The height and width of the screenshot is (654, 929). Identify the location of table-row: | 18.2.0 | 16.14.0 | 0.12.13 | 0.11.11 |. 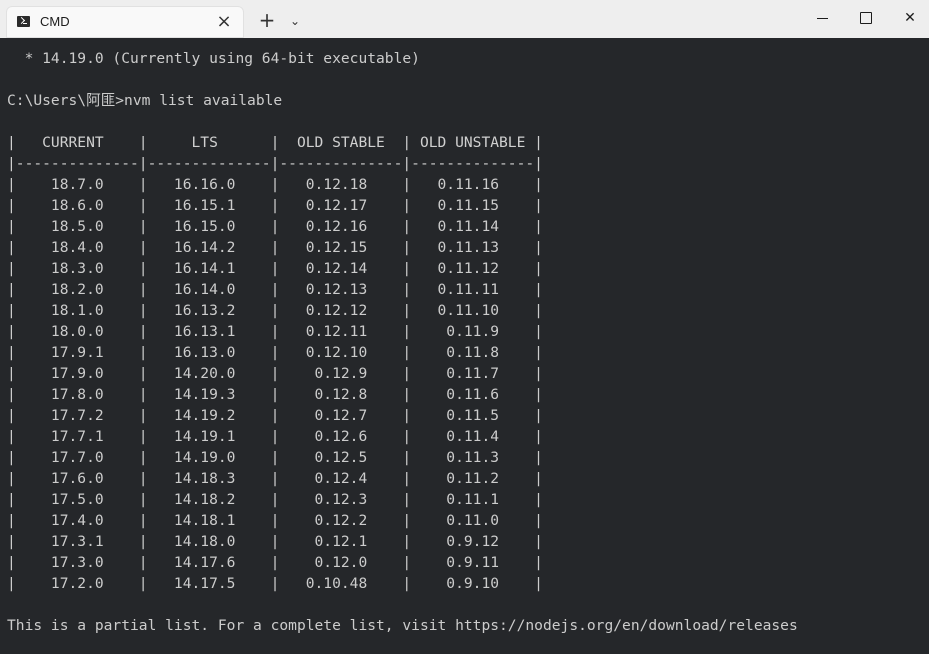
(275, 289).